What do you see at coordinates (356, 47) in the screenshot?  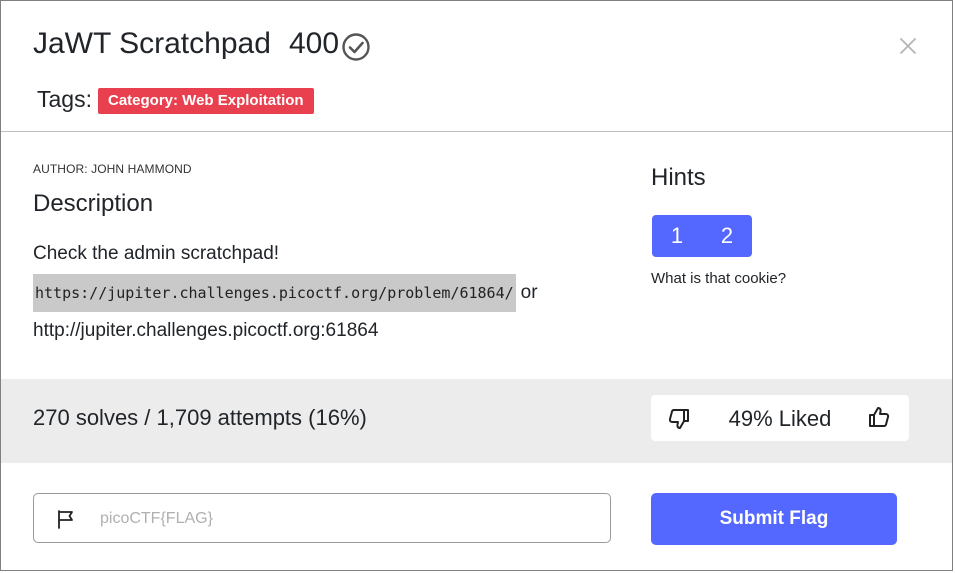 I see `check-circle-icon` at bounding box center [356, 47].